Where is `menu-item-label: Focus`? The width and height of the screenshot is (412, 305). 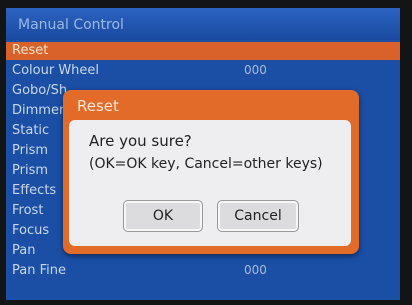 menu-item-label: Focus is located at coordinates (31, 230).